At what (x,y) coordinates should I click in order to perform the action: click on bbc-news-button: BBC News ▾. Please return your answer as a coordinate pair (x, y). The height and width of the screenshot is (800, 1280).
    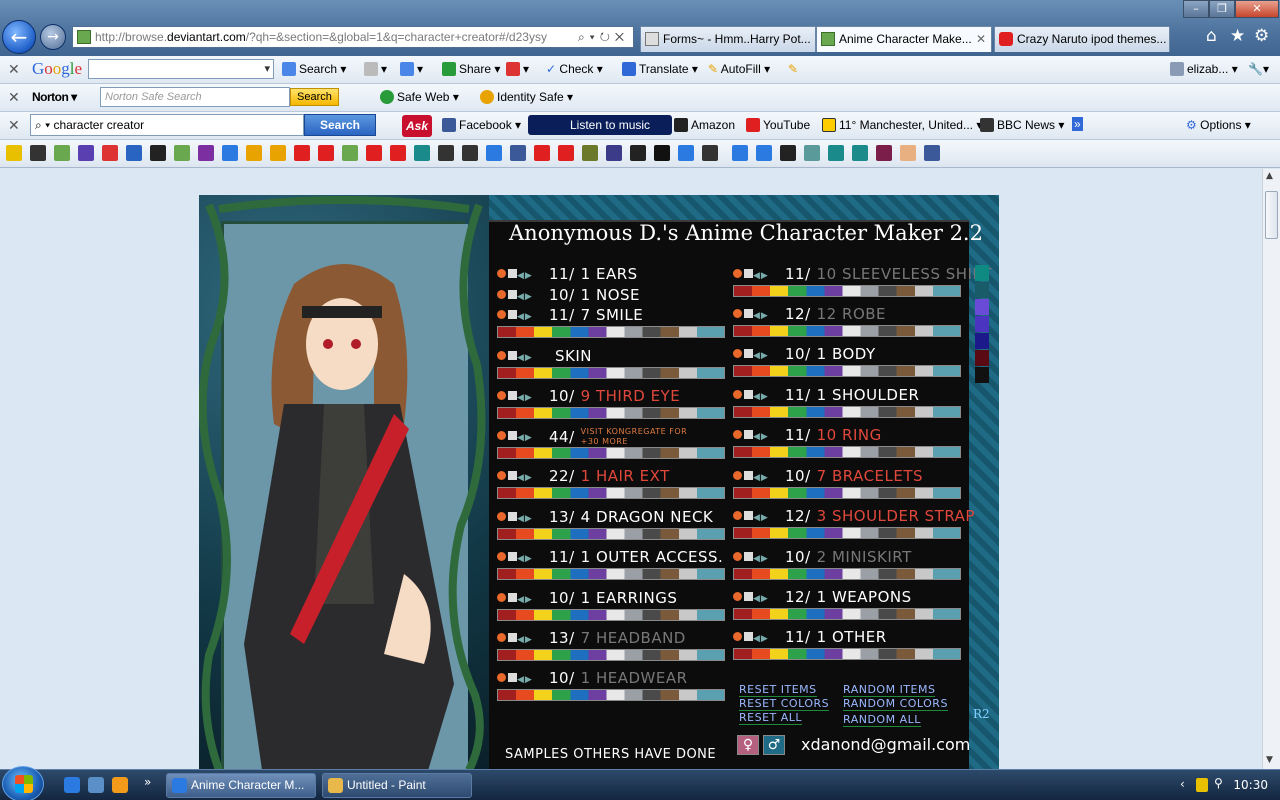
    Looking at the image, I should click on (1022, 125).